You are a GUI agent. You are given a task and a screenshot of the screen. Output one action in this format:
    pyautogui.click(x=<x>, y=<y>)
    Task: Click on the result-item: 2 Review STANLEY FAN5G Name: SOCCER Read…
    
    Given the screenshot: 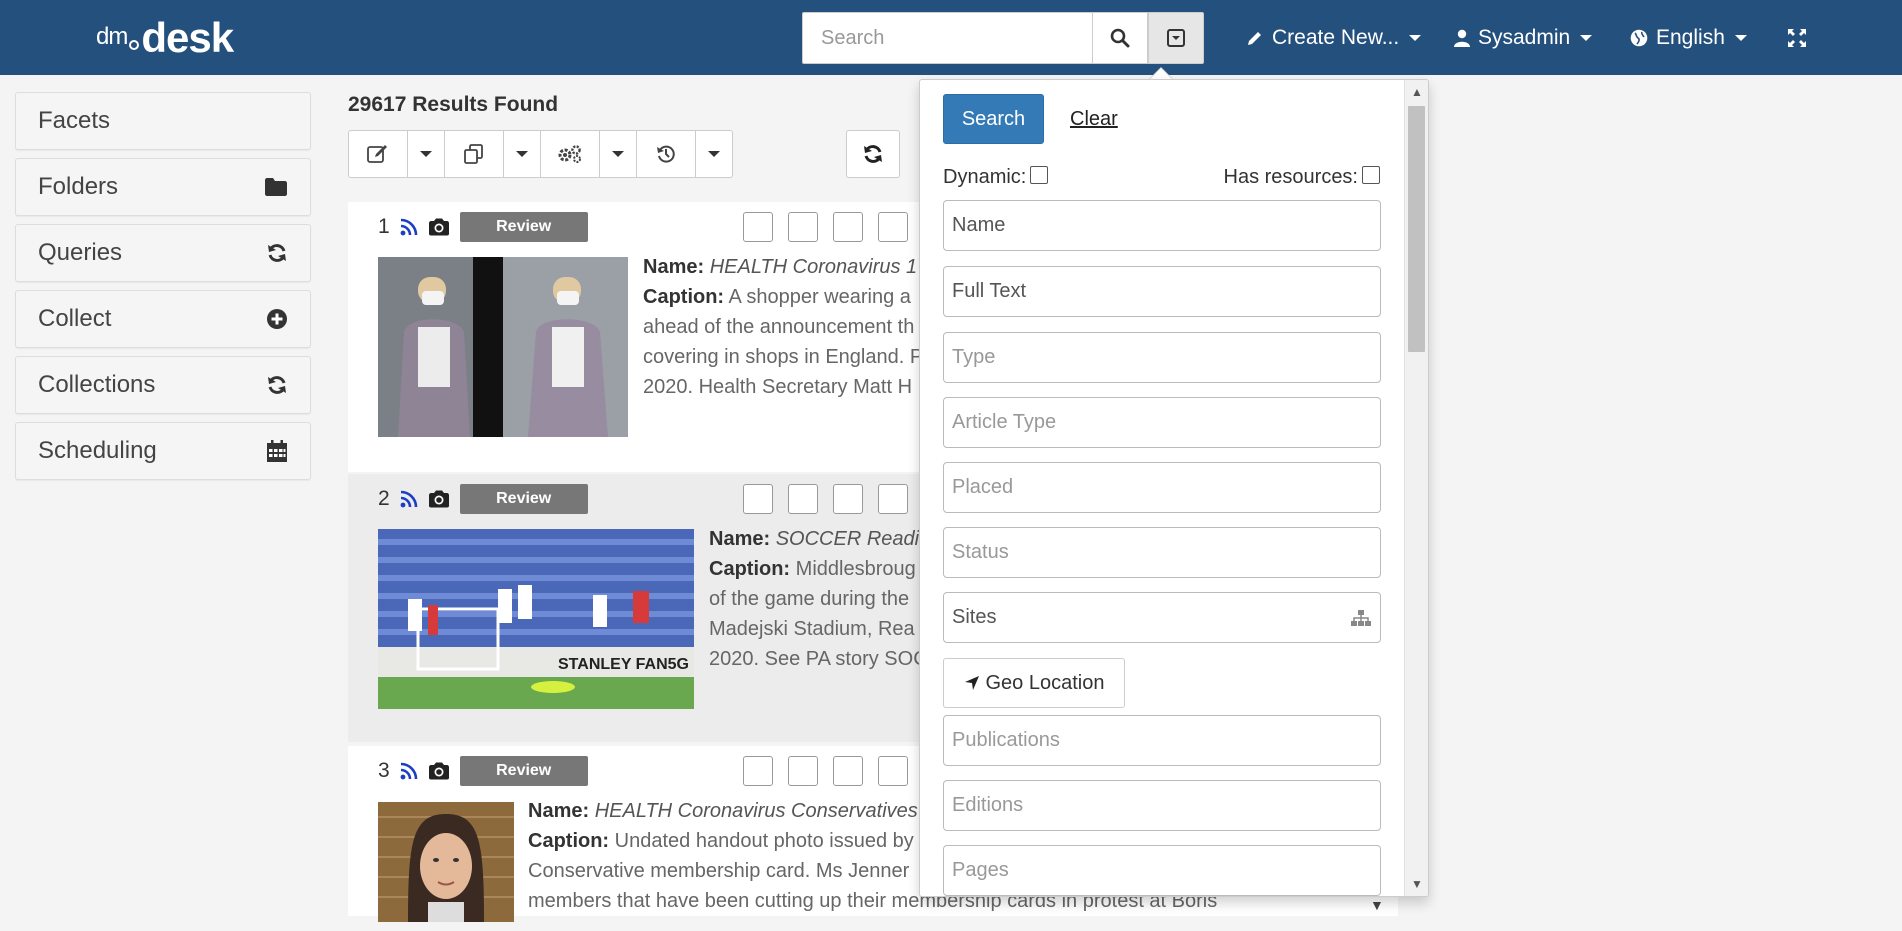 What is the action you would take?
    pyautogui.click(x=648, y=608)
    